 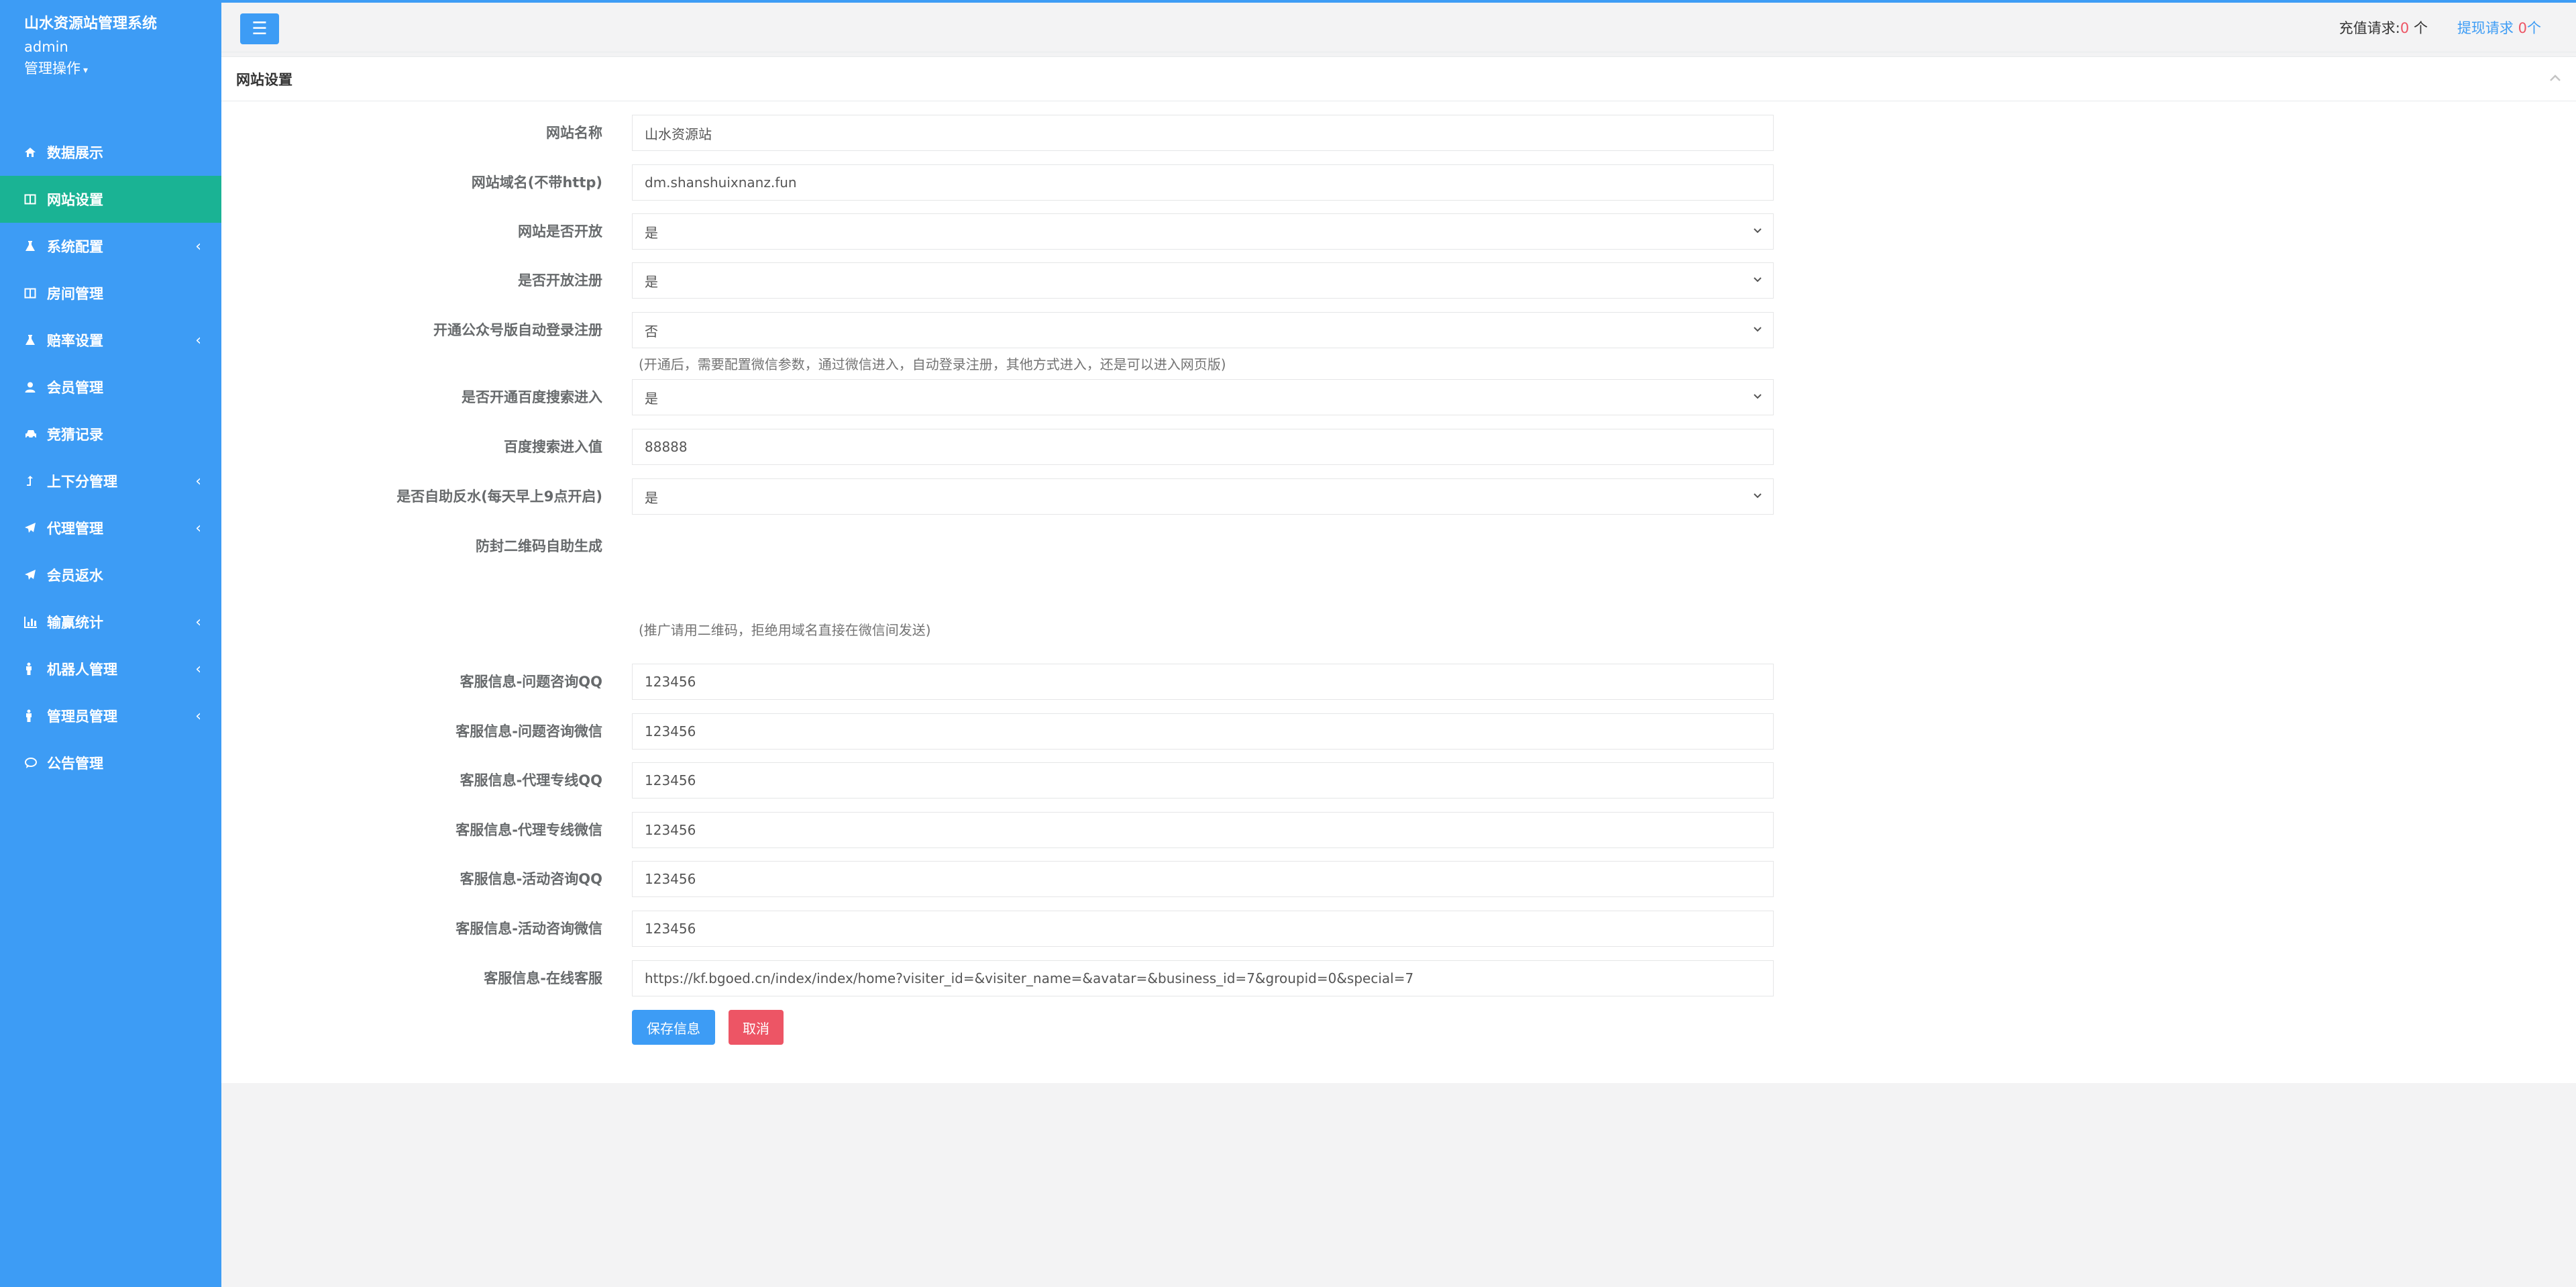 I want to click on chevron-up-icon, so click(x=2555, y=77).